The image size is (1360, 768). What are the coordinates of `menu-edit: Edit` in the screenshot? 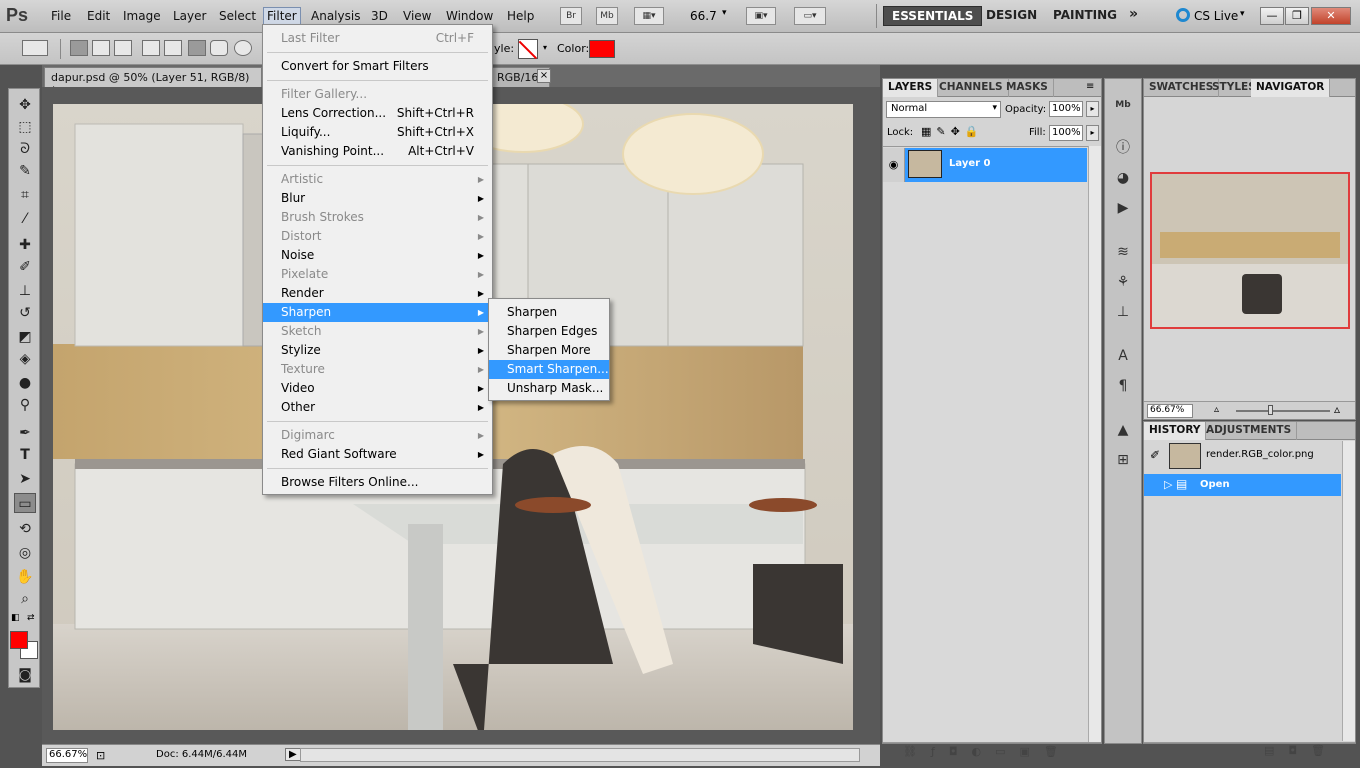 It's located at (98, 16).